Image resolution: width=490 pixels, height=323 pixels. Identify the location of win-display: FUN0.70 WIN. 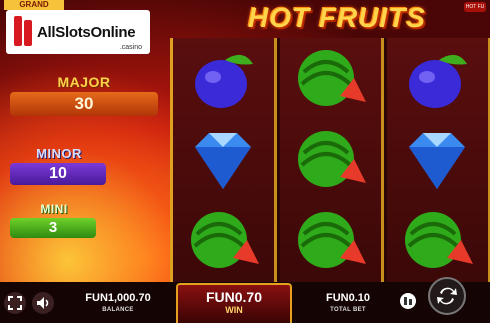
(234, 303).